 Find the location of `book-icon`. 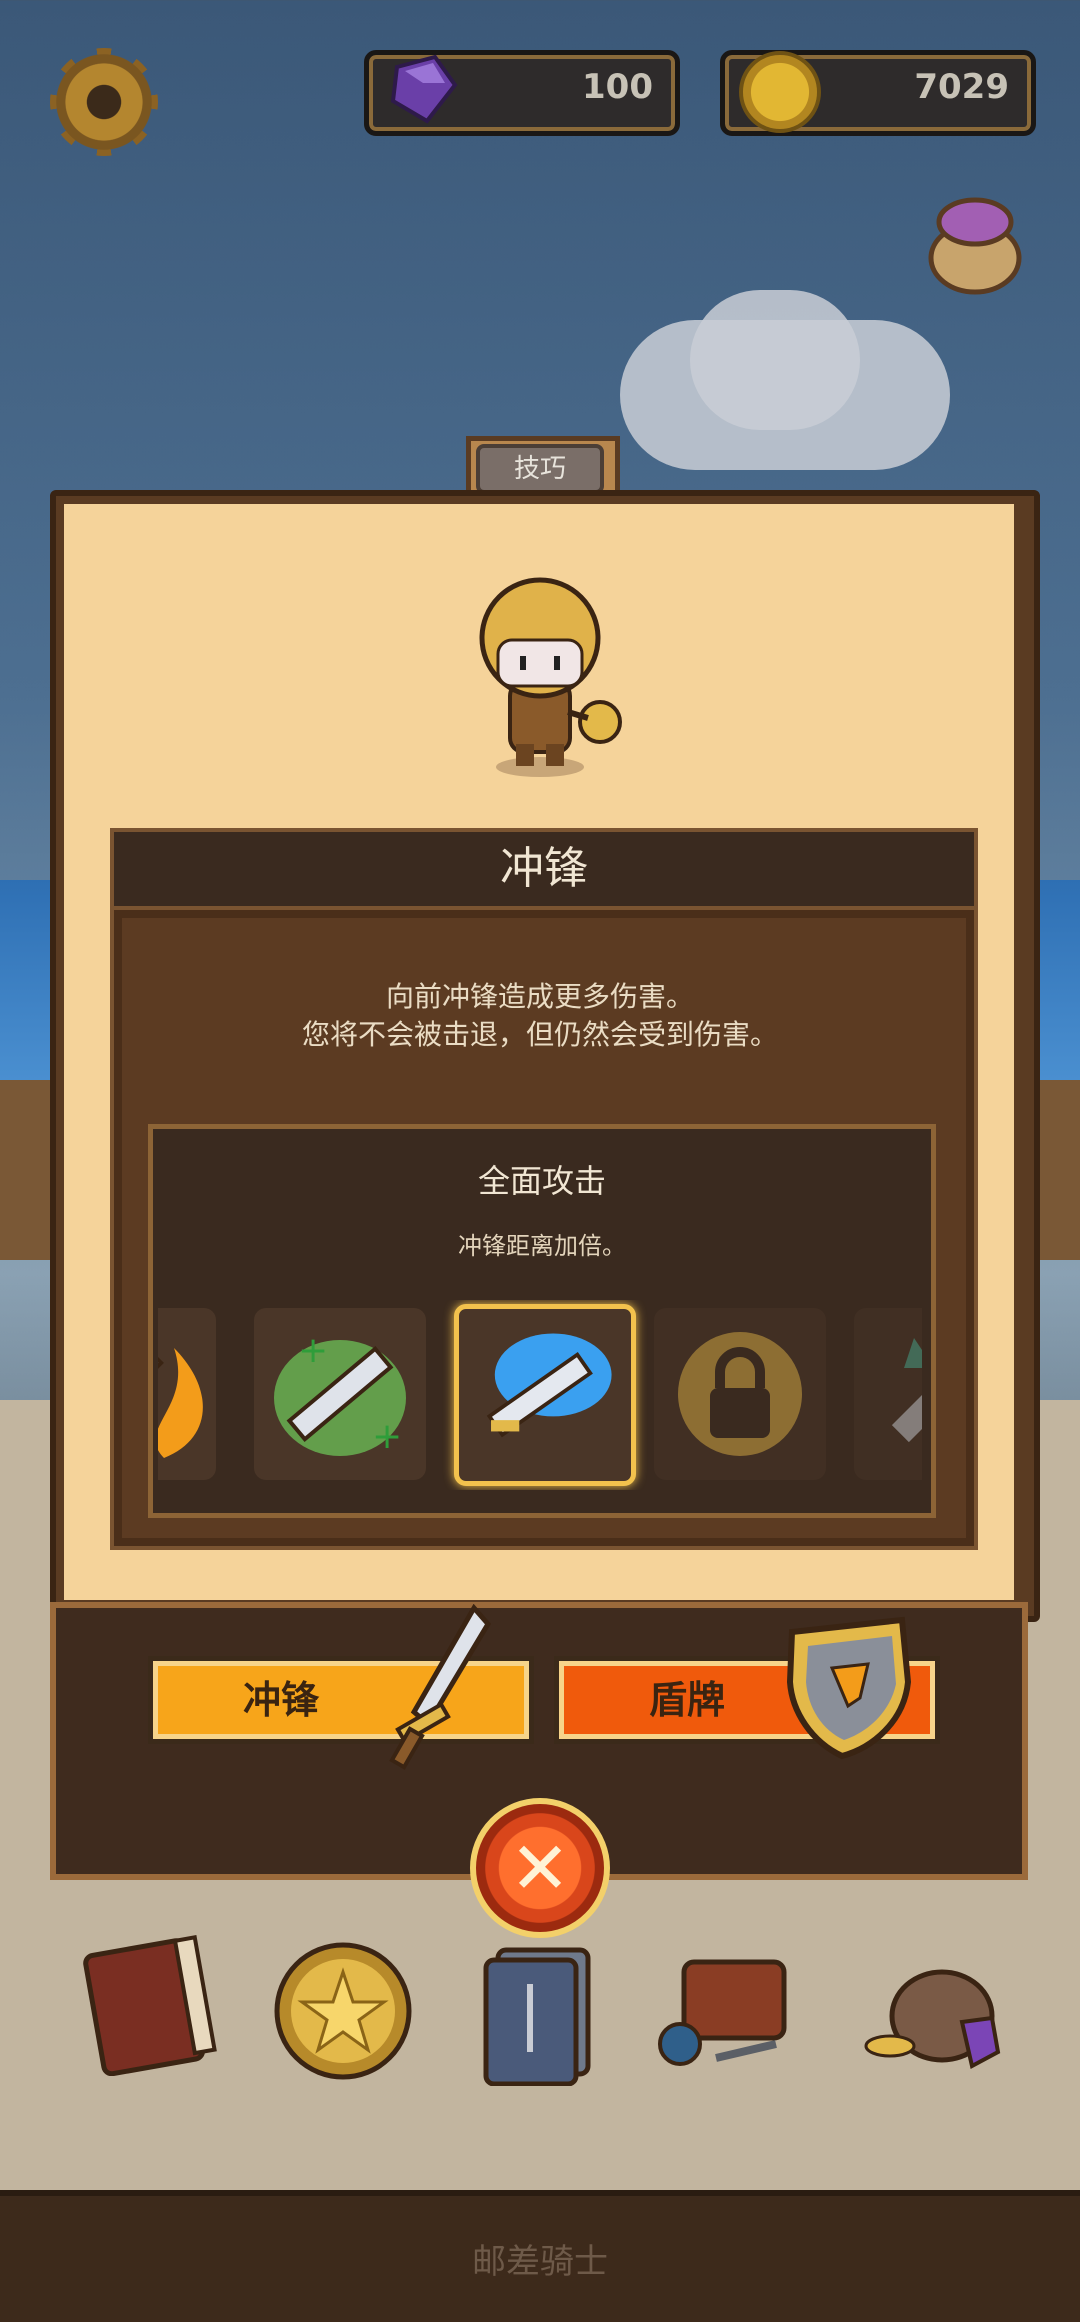

book-icon is located at coordinates (151, 2001).